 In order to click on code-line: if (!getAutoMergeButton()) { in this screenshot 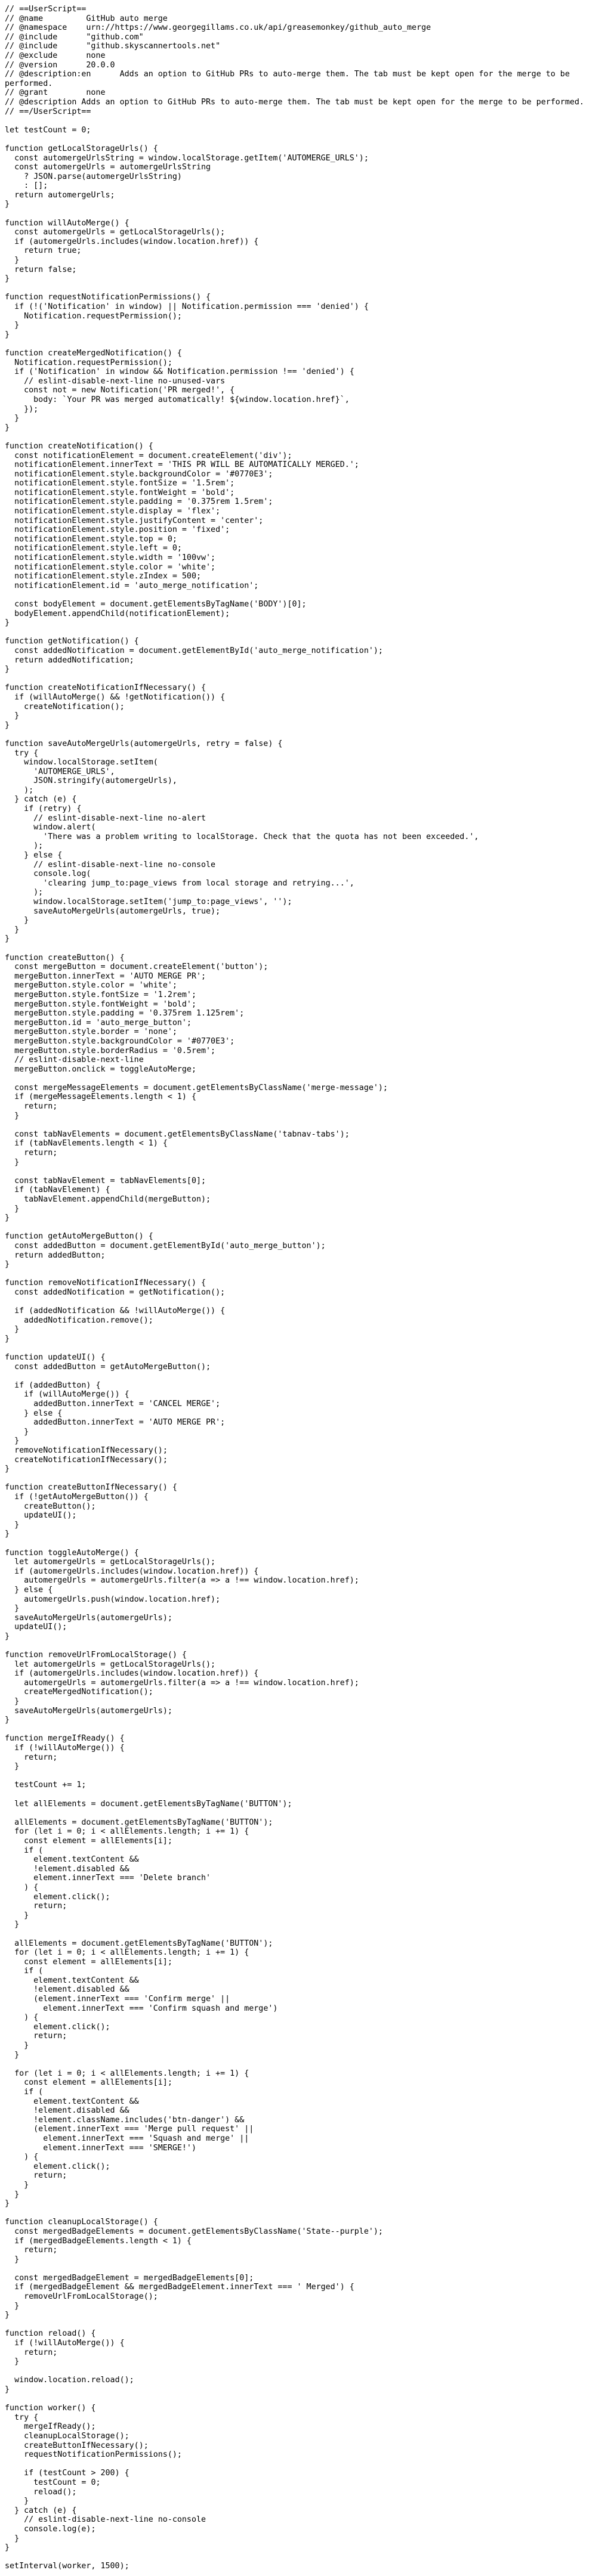, I will do `click(77, 1497)`.